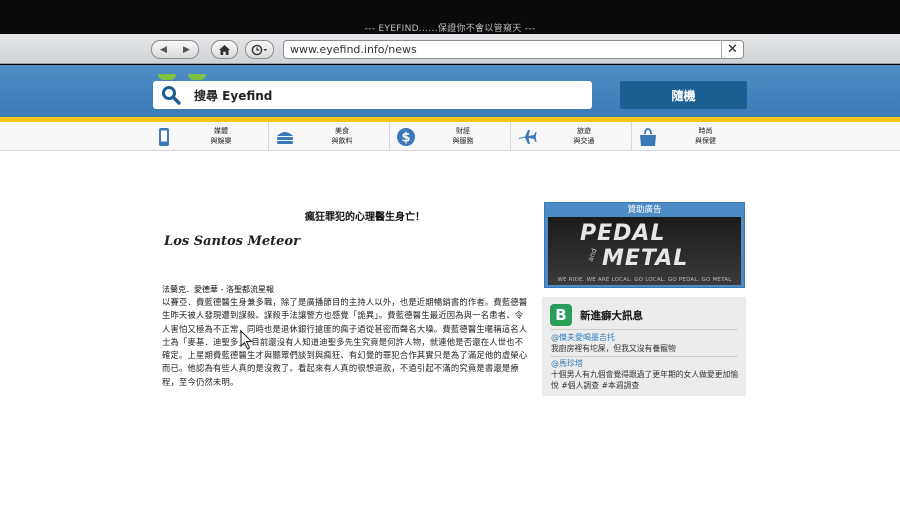 The width and height of the screenshot is (900, 506). What do you see at coordinates (644, 210) in the screenshot?
I see `ad-heading: 贊助廣告` at bounding box center [644, 210].